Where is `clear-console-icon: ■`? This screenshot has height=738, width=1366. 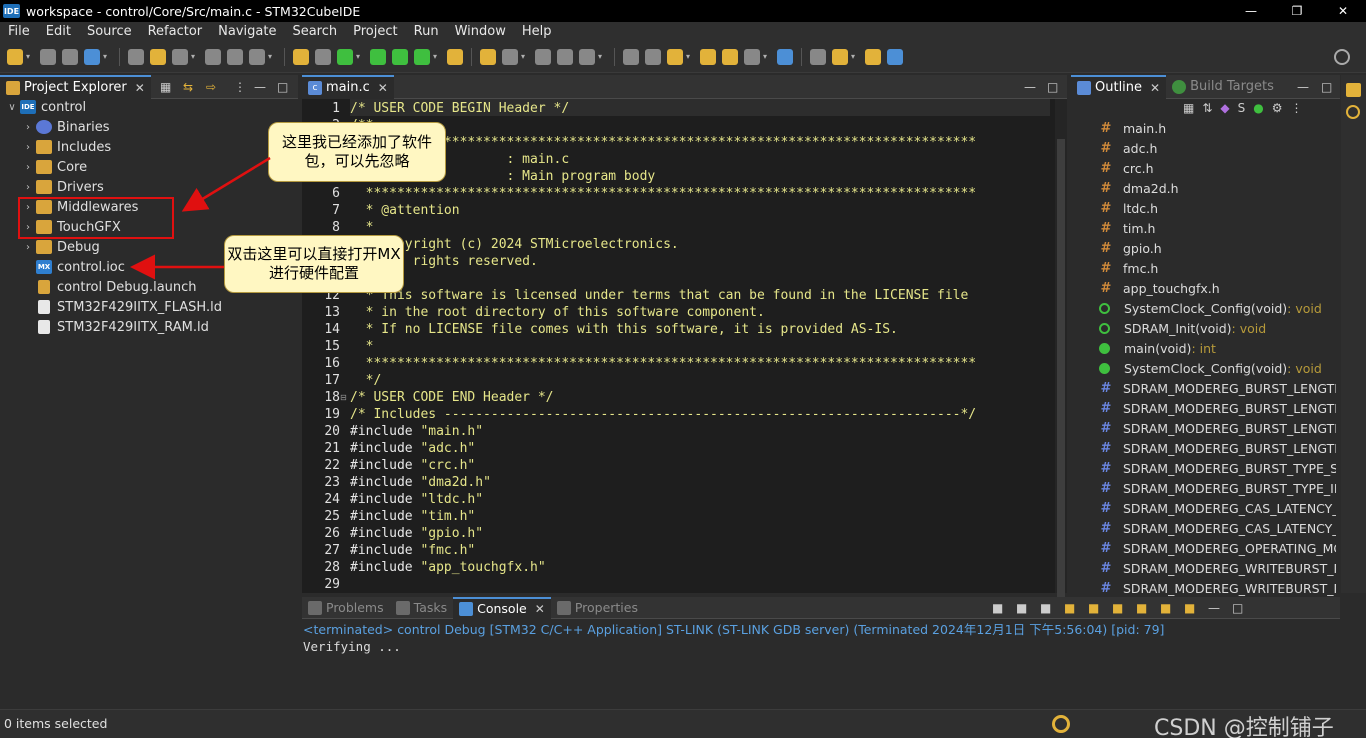 clear-console-icon: ■ is located at coordinates (1069, 608).